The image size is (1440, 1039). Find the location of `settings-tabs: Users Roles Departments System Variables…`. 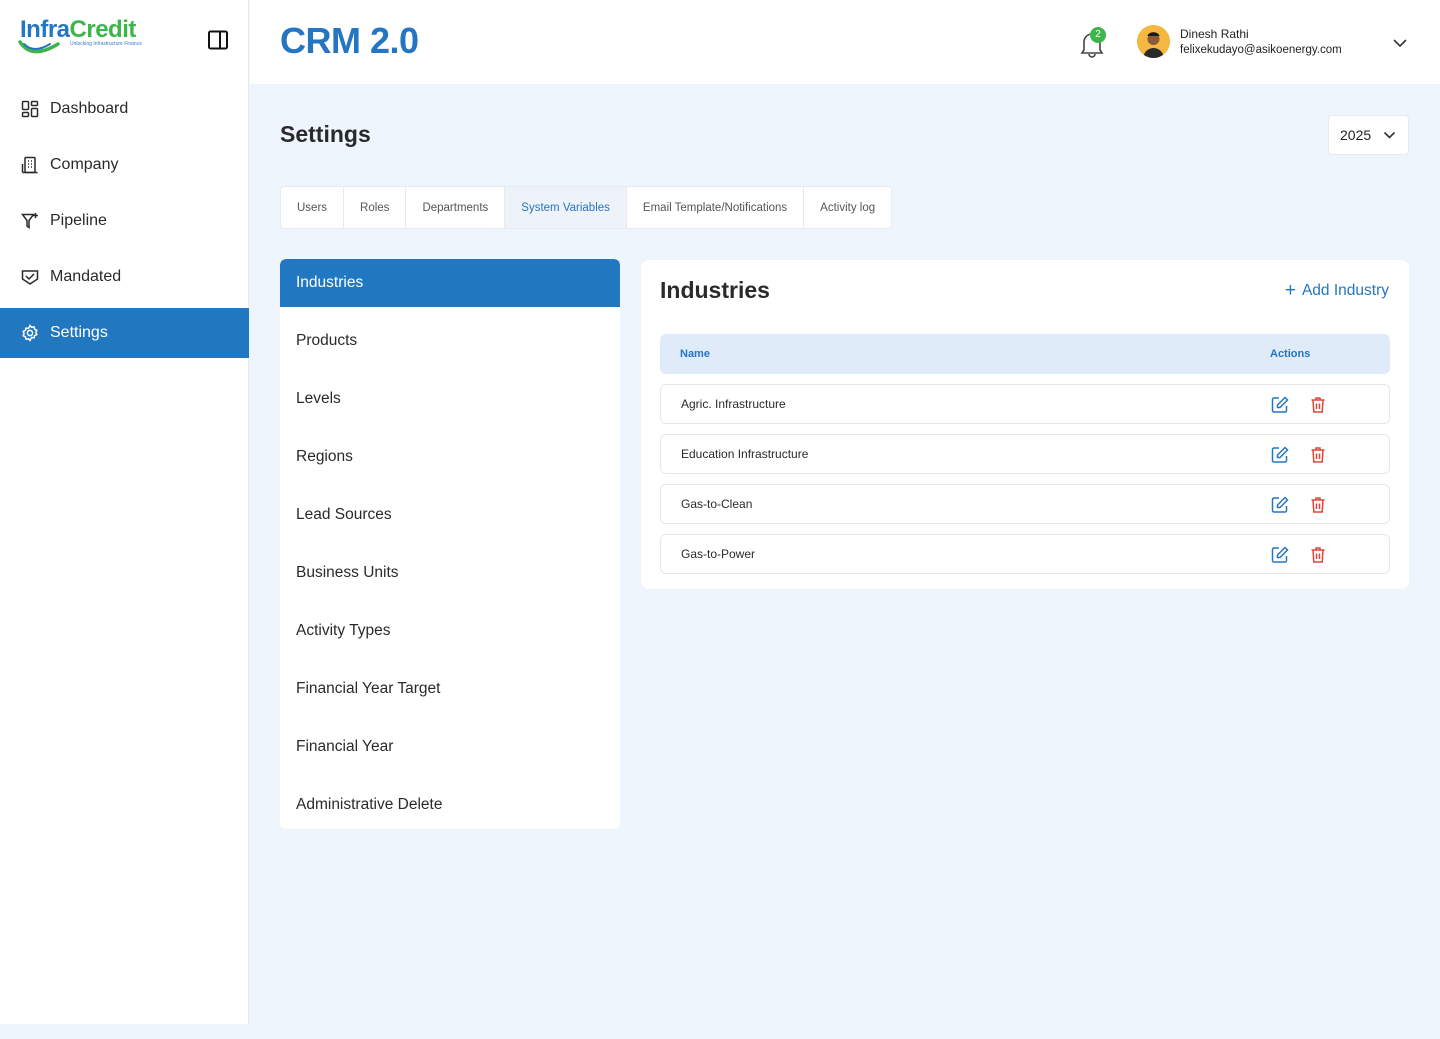

settings-tabs: Users Roles Departments System Variables… is located at coordinates (586, 207).